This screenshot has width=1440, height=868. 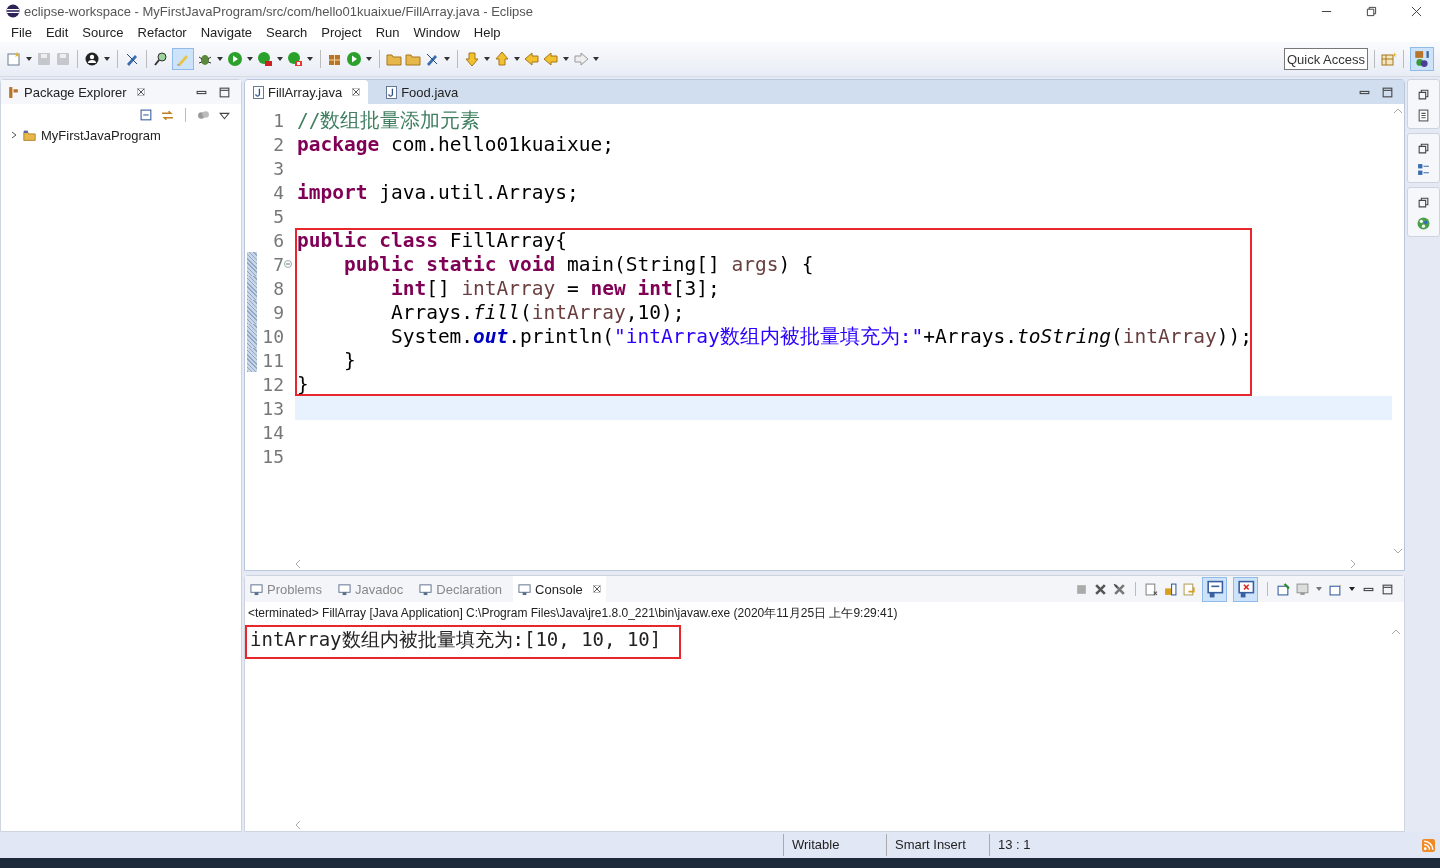 What do you see at coordinates (278, 288) in the screenshot?
I see `line-number: 8` at bounding box center [278, 288].